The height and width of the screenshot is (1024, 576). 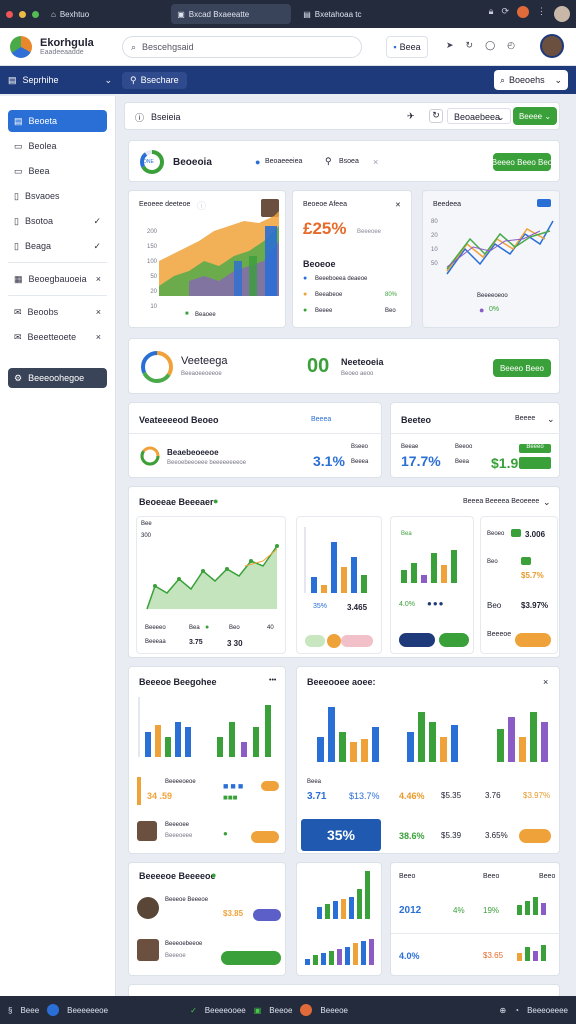 What do you see at coordinates (434, 264) in the screenshot?
I see `y-tick: 50` at bounding box center [434, 264].